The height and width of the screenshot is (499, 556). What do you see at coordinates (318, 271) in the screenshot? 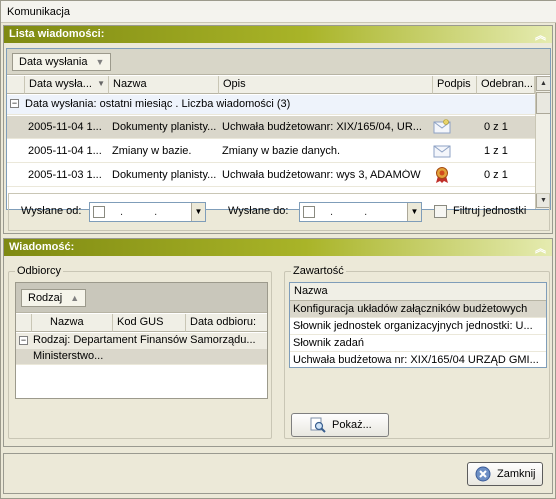
I see `content-legend: Zawartość` at bounding box center [318, 271].